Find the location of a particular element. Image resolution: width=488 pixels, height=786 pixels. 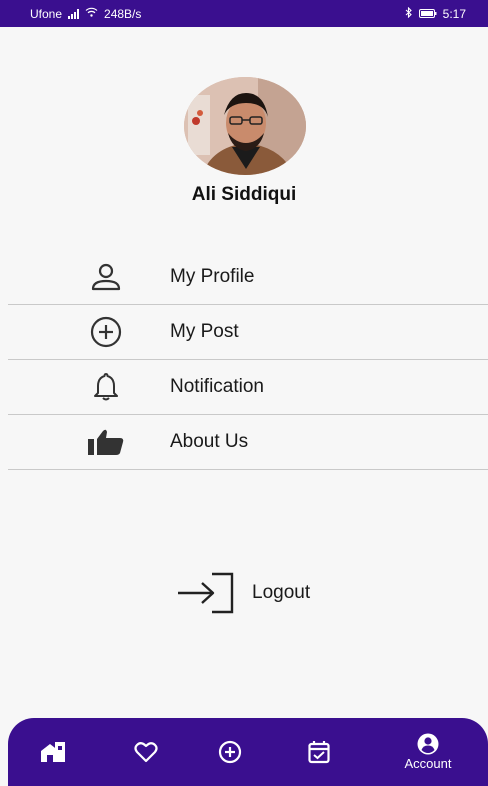

carrier-name: Ufone is located at coordinates (46, 13).